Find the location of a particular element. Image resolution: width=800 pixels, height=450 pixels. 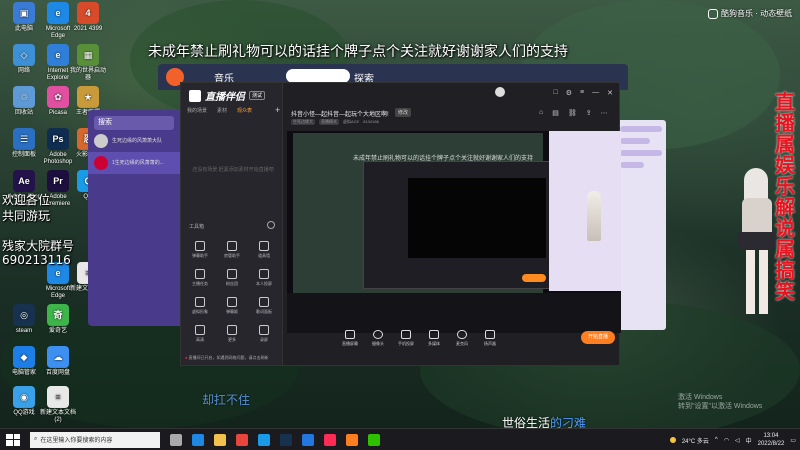

taskbar-app-chrome-icon is located at coordinates (242, 439).